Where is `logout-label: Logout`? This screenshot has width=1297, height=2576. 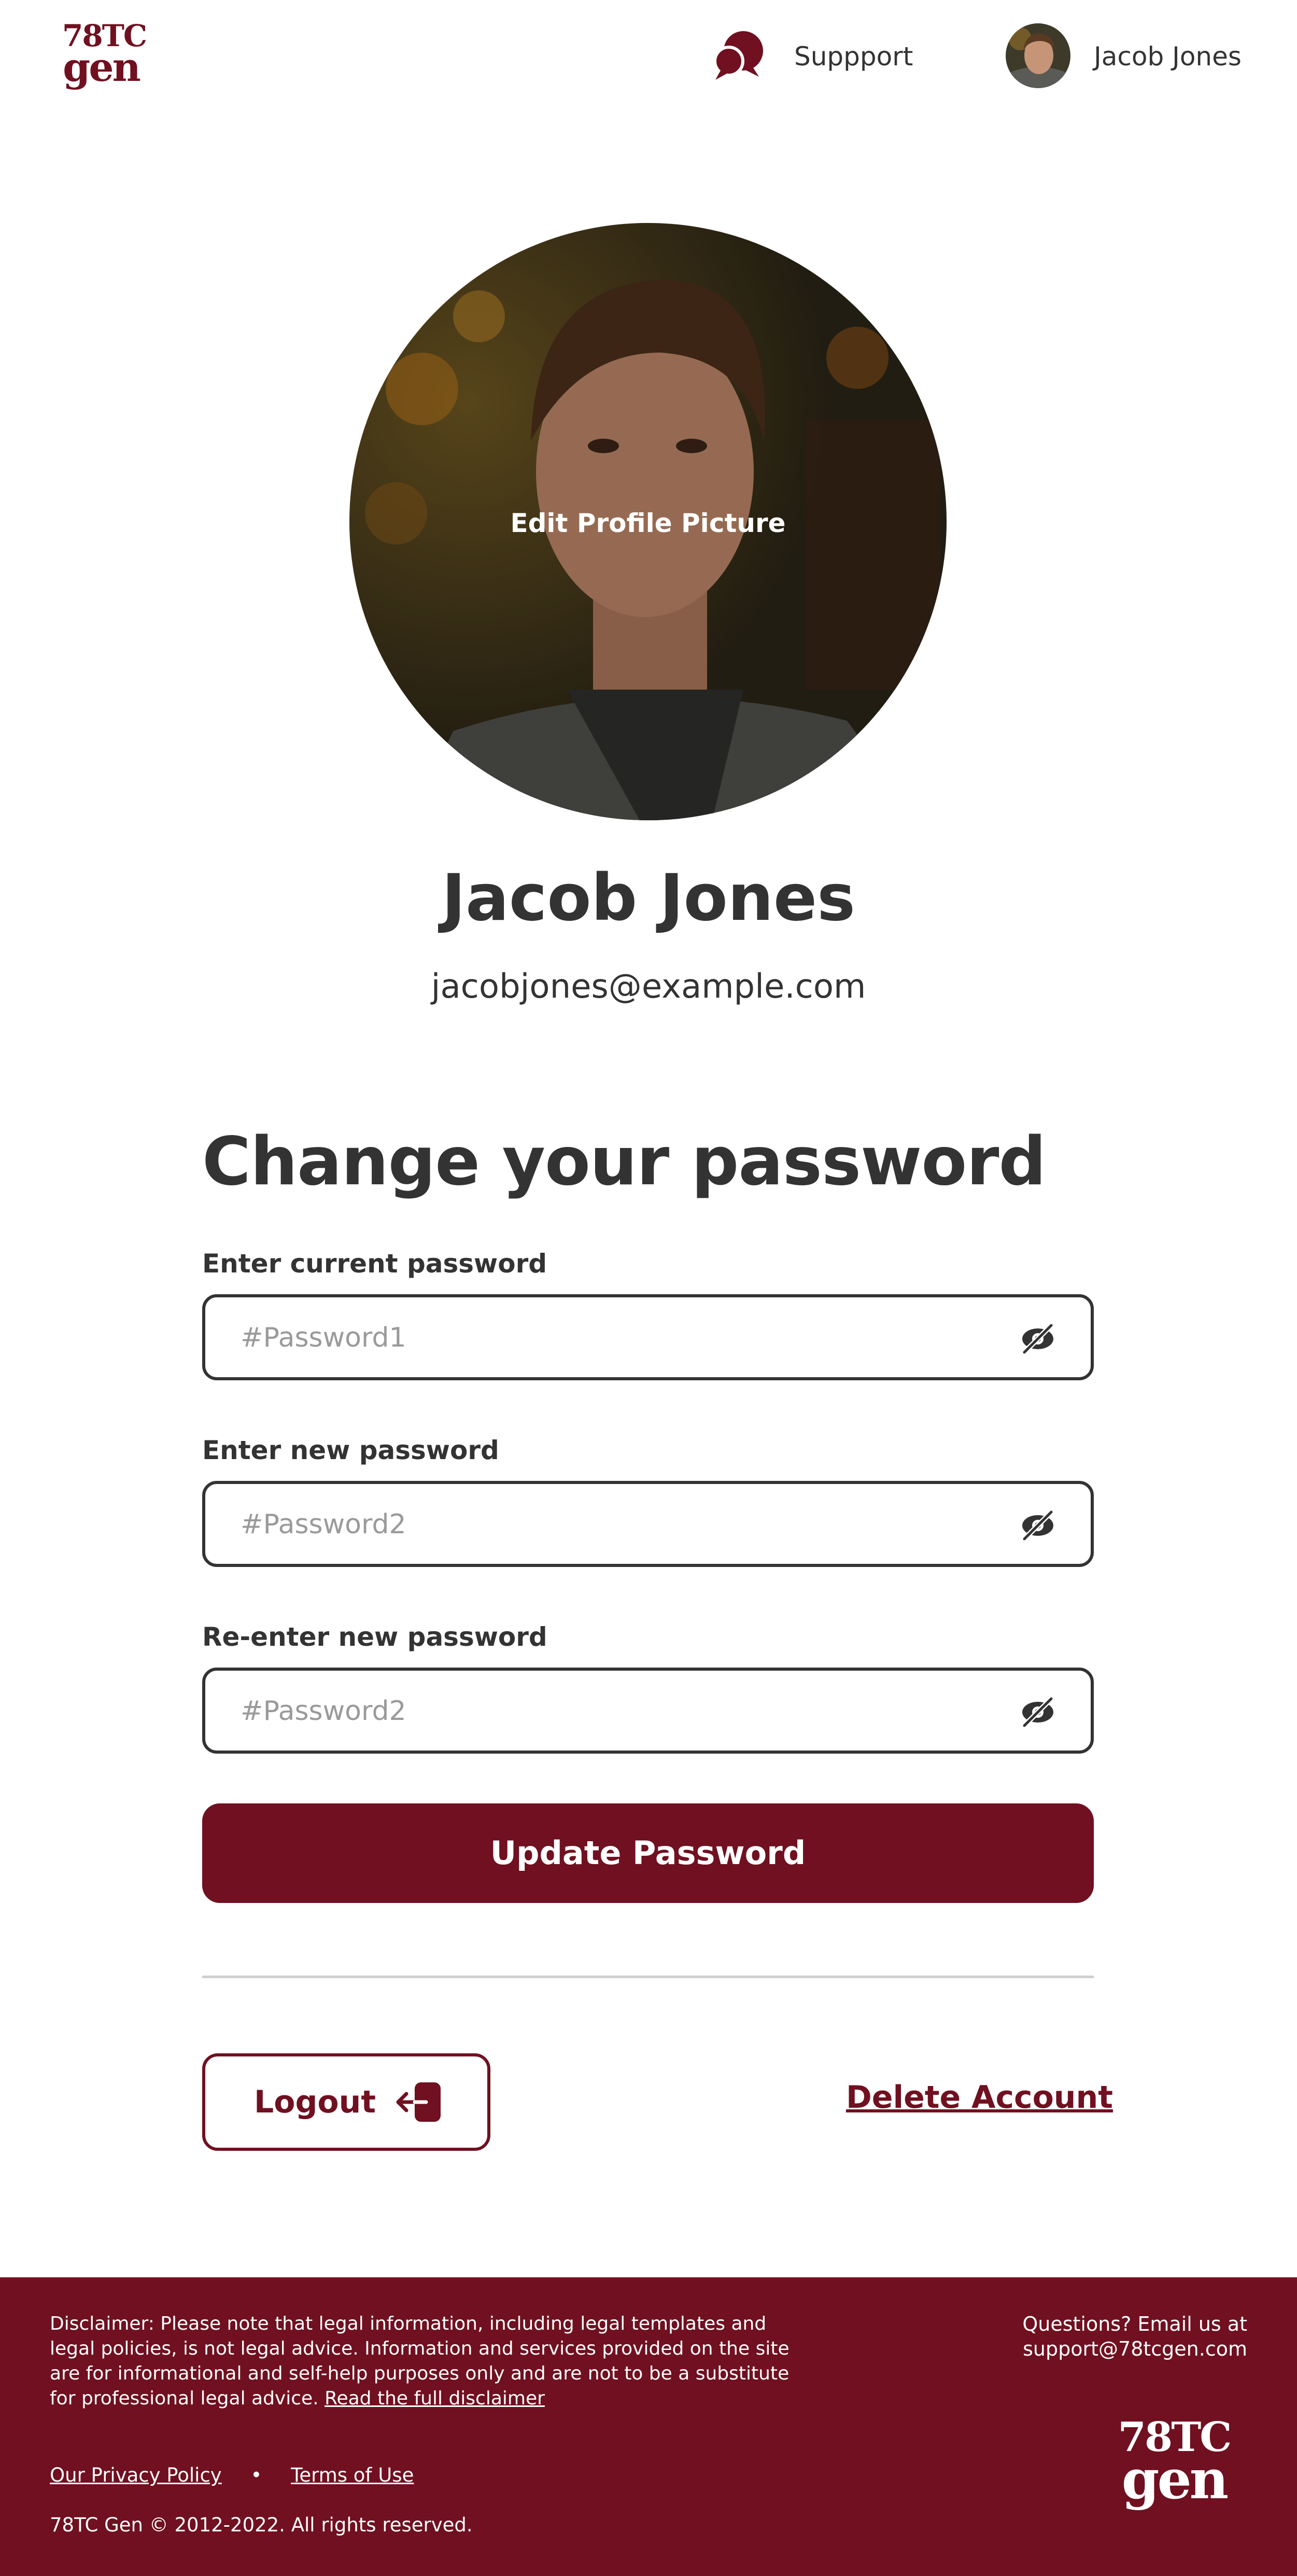
logout-label: Logout is located at coordinates (315, 2102).